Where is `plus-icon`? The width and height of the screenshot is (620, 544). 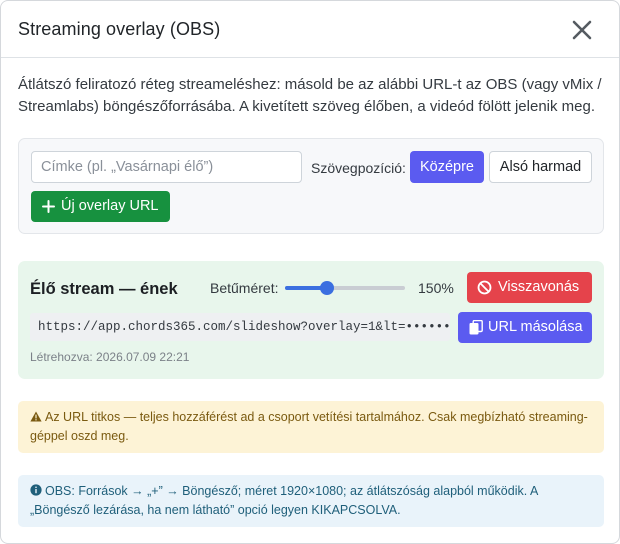 plus-icon is located at coordinates (48, 206).